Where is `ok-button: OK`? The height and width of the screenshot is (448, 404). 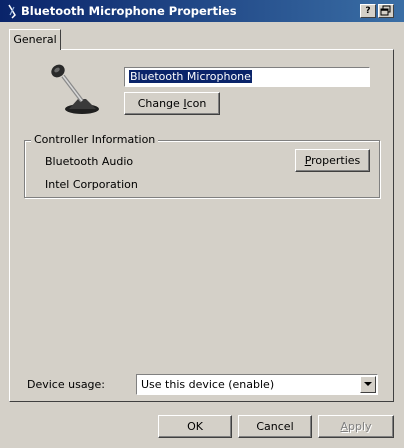 ok-button: OK is located at coordinates (195, 426).